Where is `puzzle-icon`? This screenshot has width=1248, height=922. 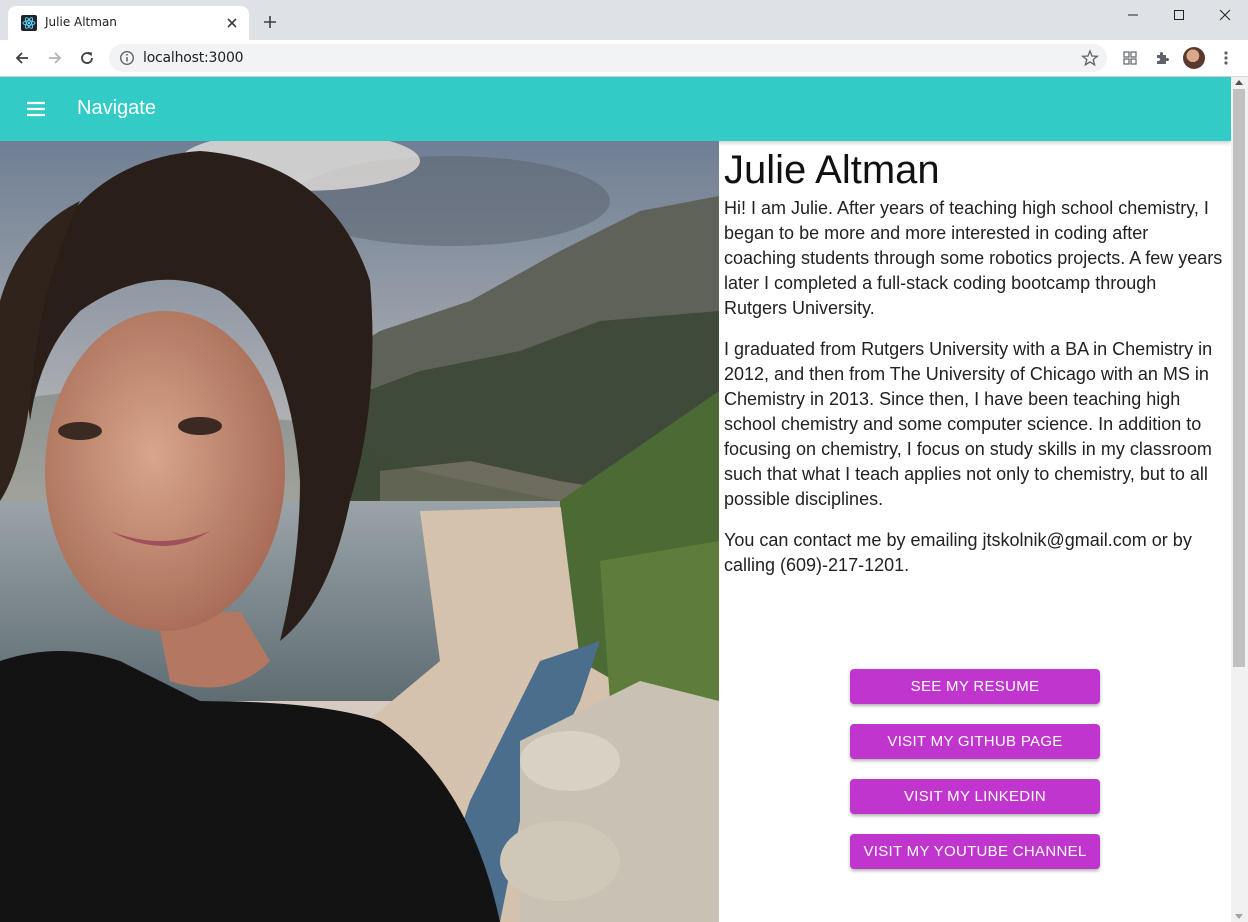 puzzle-icon is located at coordinates (1163, 58).